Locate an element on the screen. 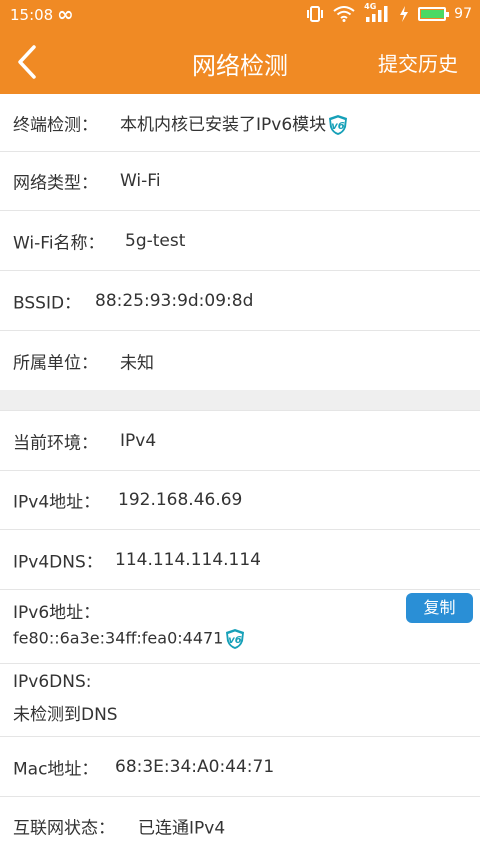 This screenshot has width=480, height=854. ipv4-address-row: IPv4地址： 192.168.46.69 is located at coordinates (240, 500).